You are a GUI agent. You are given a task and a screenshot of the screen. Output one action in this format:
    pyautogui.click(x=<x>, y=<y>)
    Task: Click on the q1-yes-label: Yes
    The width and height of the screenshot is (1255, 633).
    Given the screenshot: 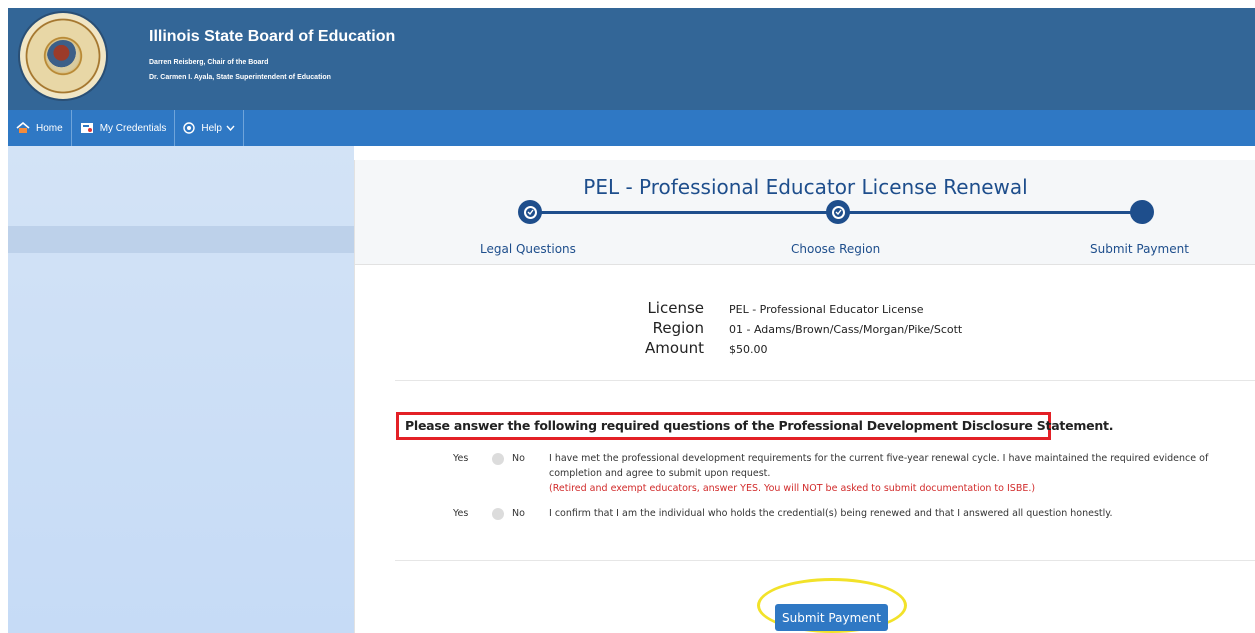 What is the action you would take?
    pyautogui.click(x=461, y=458)
    